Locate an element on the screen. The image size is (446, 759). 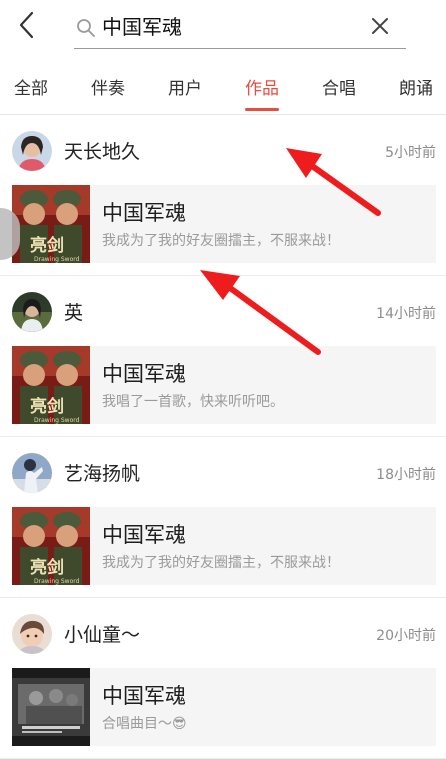
tab-users: 用户 is located at coordinates (185, 89).